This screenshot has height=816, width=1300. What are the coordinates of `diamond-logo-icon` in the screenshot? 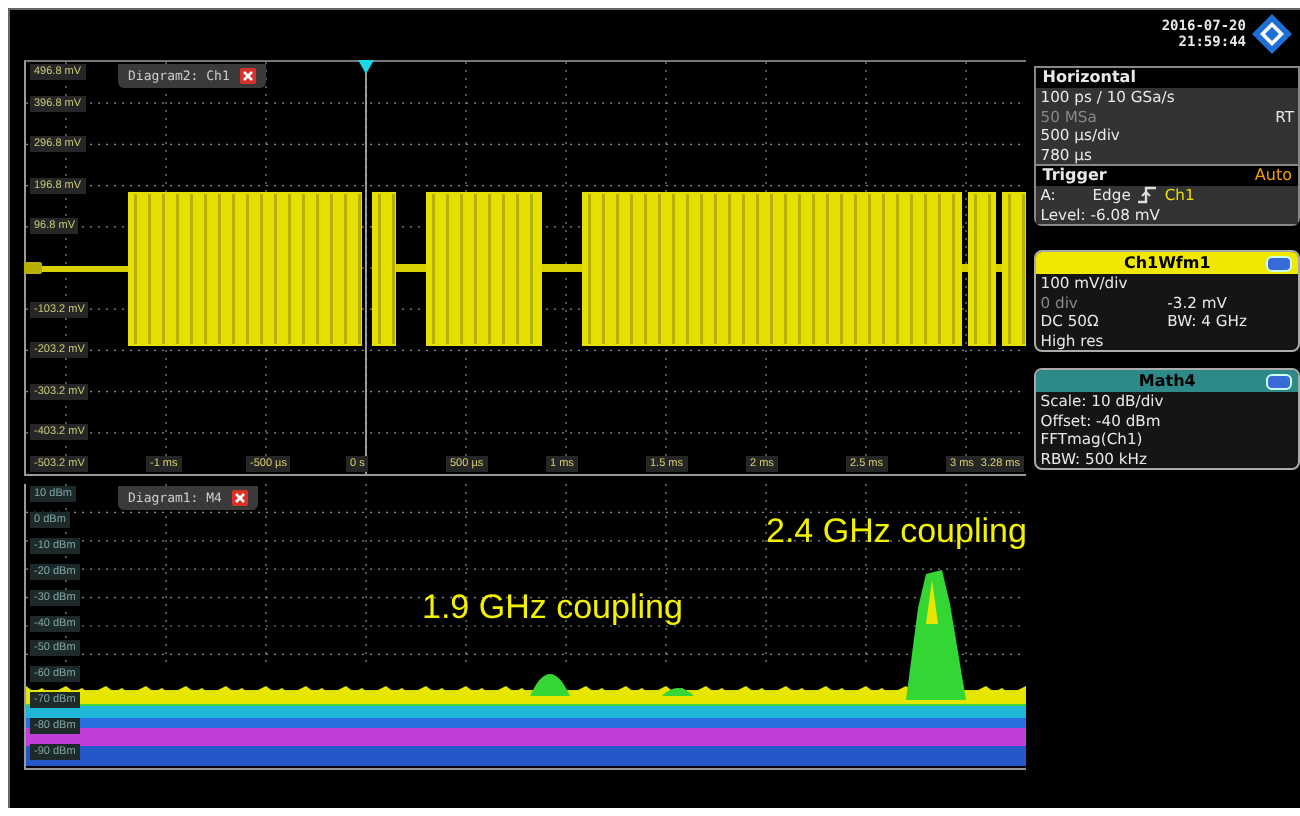 It's located at (1272, 34).